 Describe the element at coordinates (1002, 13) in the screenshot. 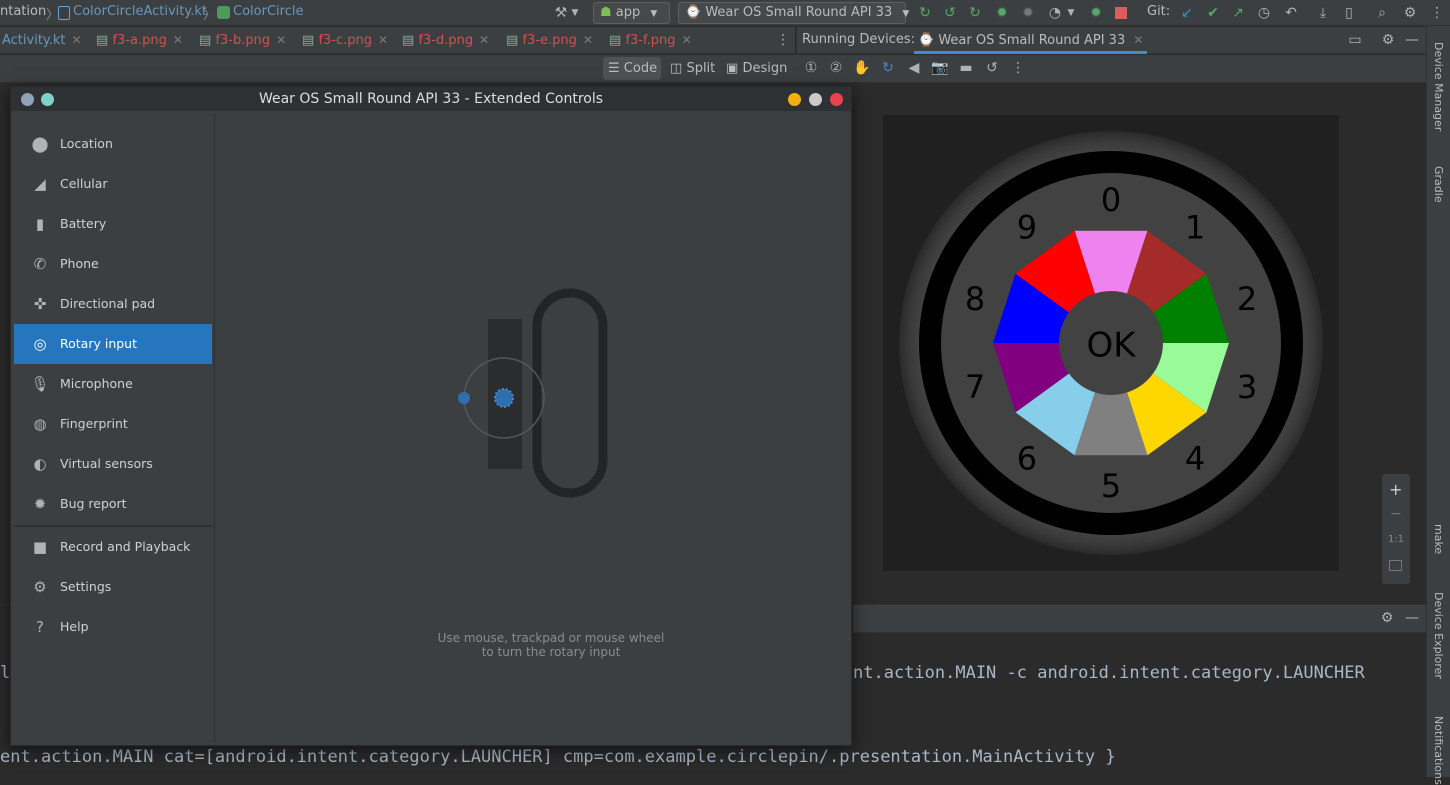

I see `debug-icon: ✹` at that location.